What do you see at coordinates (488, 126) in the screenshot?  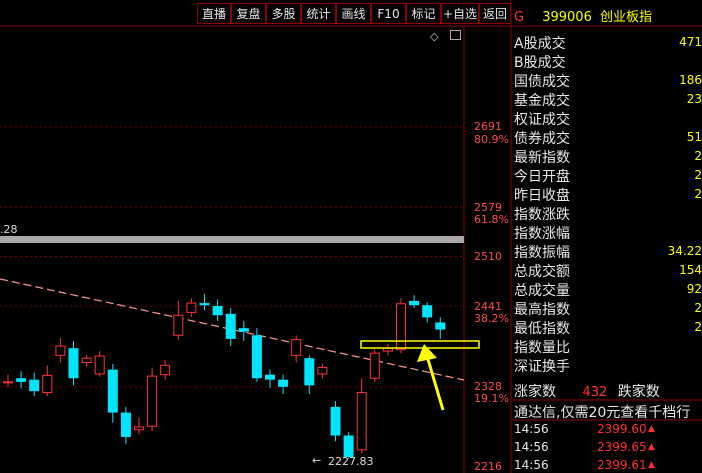 I see `price-label-2691: 2691` at bounding box center [488, 126].